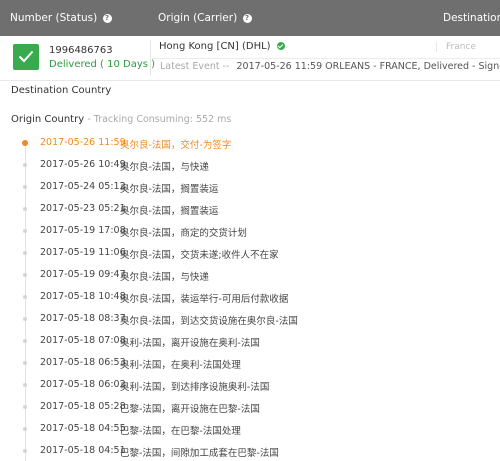  I want to click on event-time: 2017-05-24 05:12, so click(83, 186).